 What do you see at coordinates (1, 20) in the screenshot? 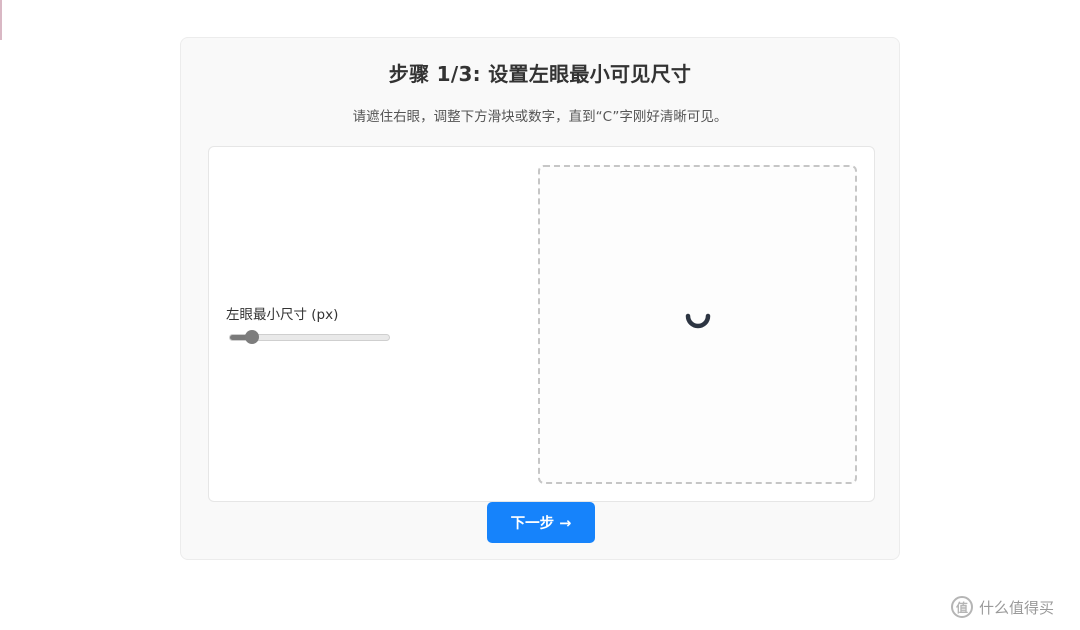
I see `window-edge-accent` at bounding box center [1, 20].